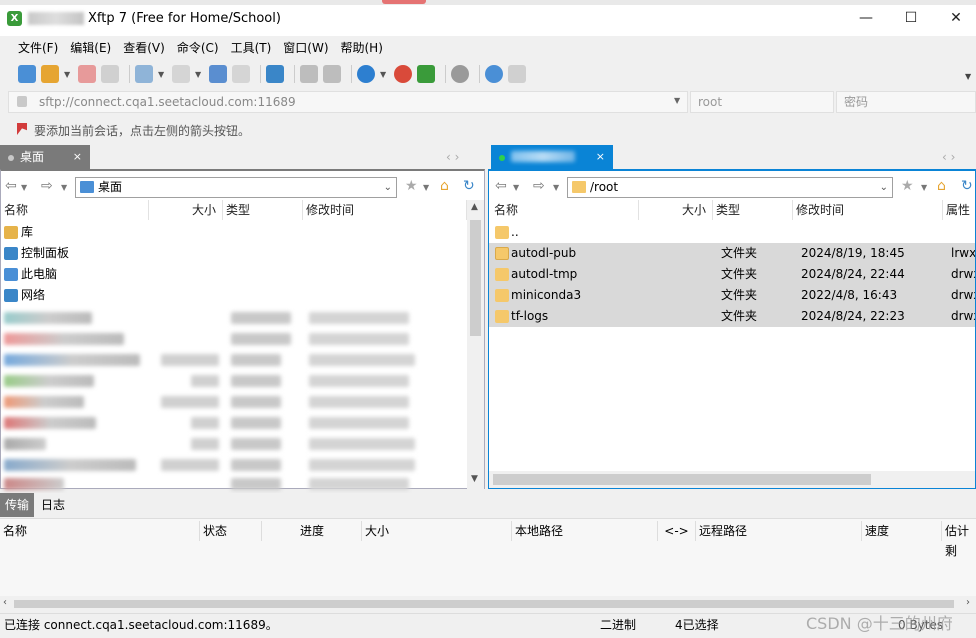  I want to click on scroll-up-icon: ▲, so click(474, 207).